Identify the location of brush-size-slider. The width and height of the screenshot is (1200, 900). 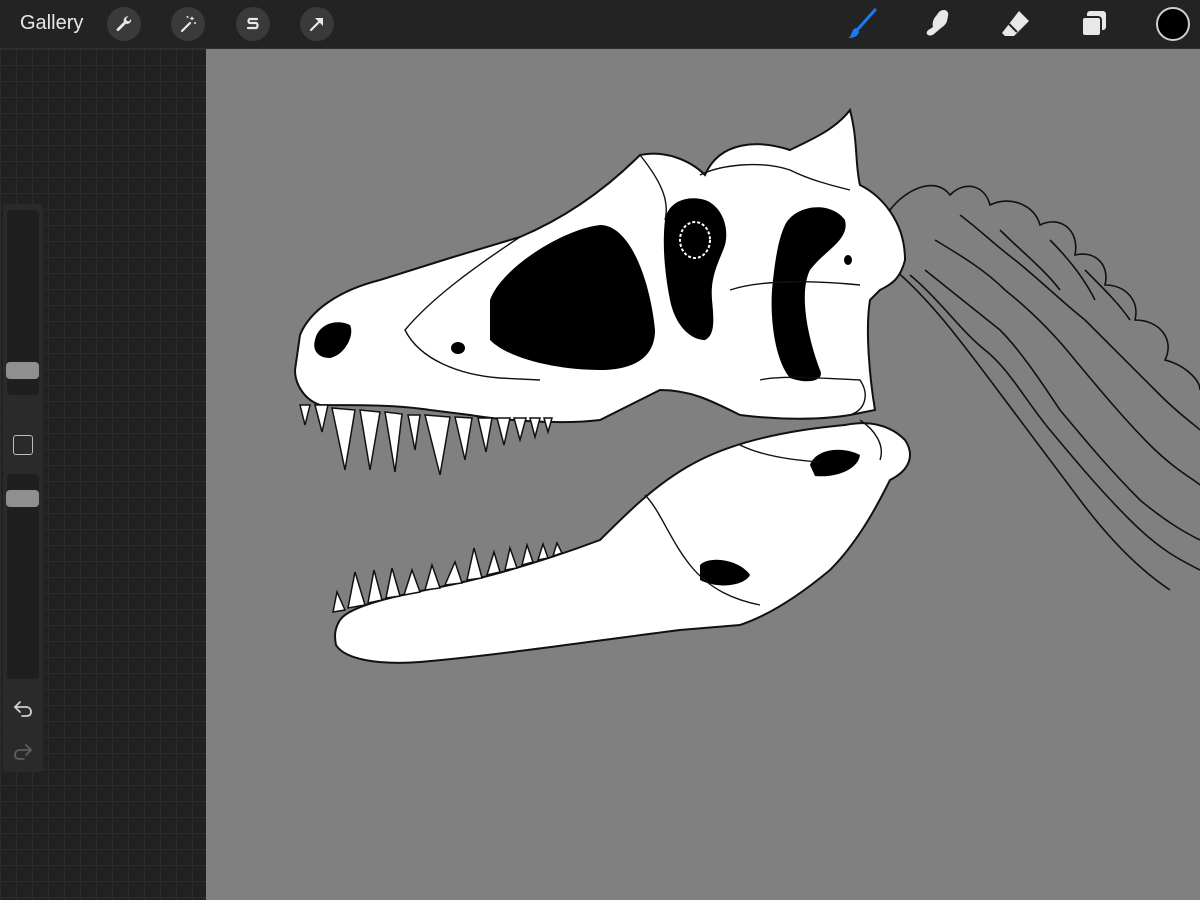
(22, 302).